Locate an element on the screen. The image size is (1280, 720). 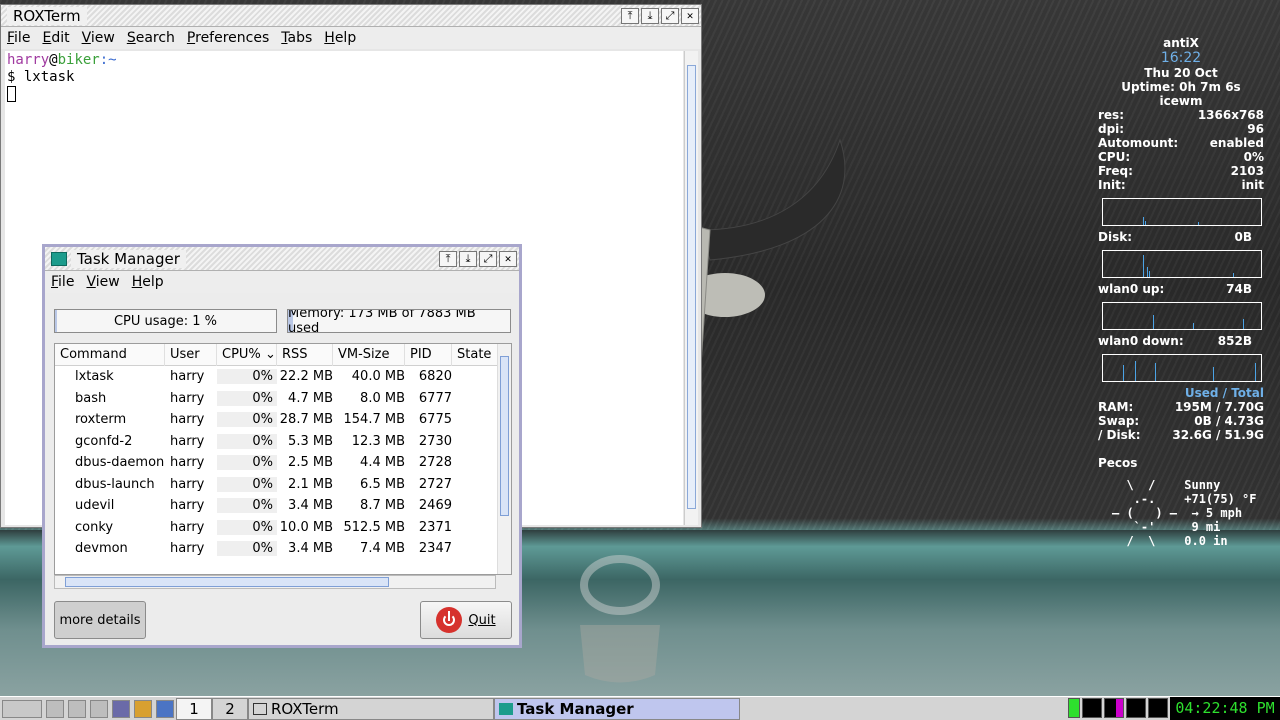
taskbar-clock: 04:22:48 PM is located at coordinates (1225, 708).